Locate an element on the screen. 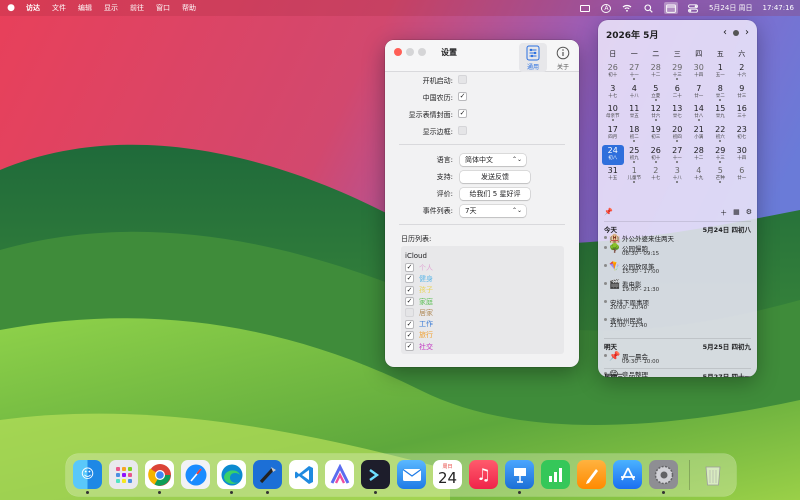 Image resolution: width=800 pixels, height=500 pixels. menu-window: 窗口 is located at coordinates (163, 8).